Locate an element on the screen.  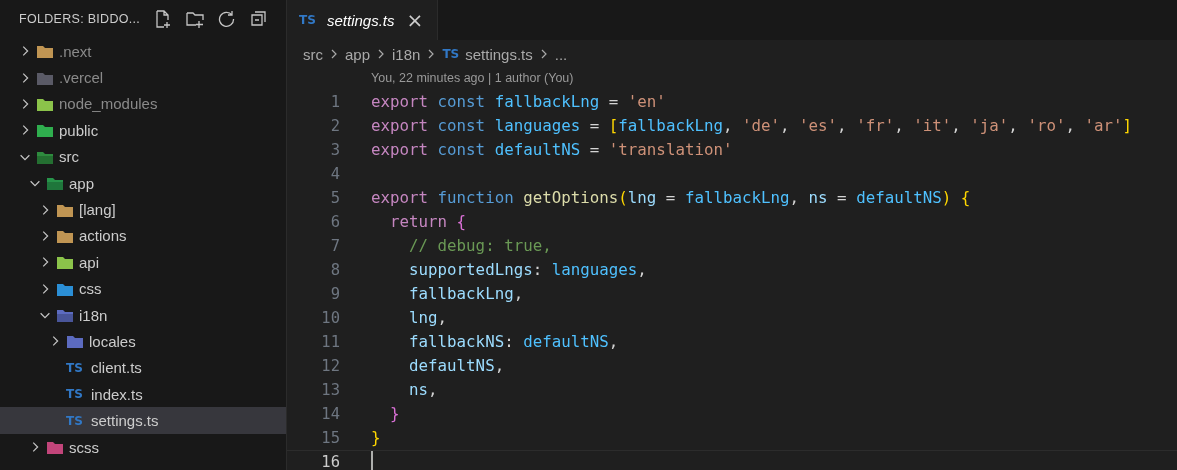
breadcrumb-item: app is located at coordinates (358, 54).